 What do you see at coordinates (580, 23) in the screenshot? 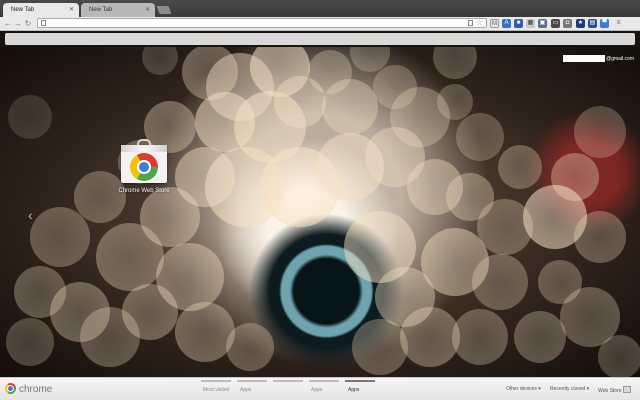
I see `star-extension-icon: ★` at bounding box center [580, 23].